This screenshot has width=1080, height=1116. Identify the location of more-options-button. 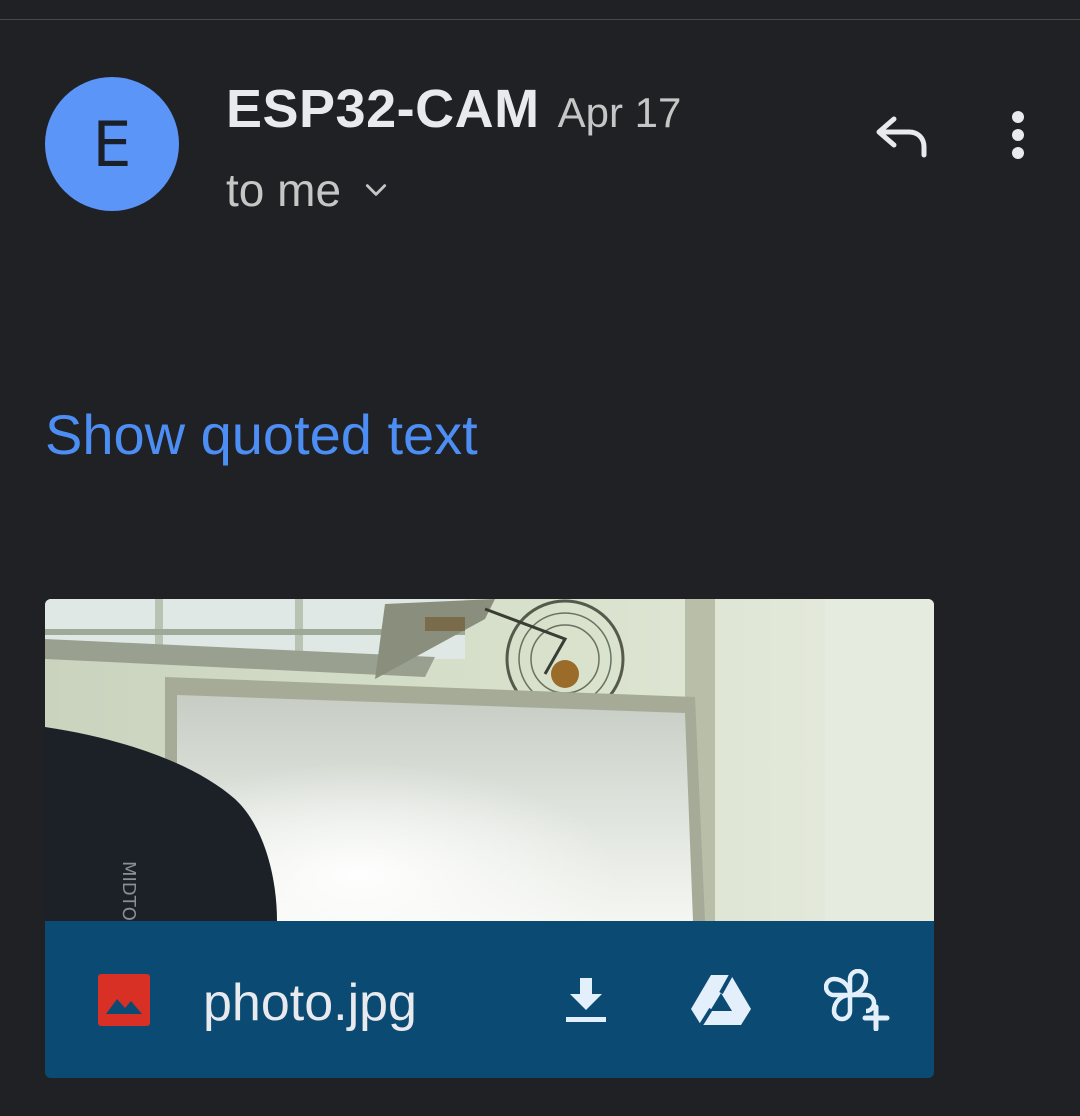
(1018, 135).